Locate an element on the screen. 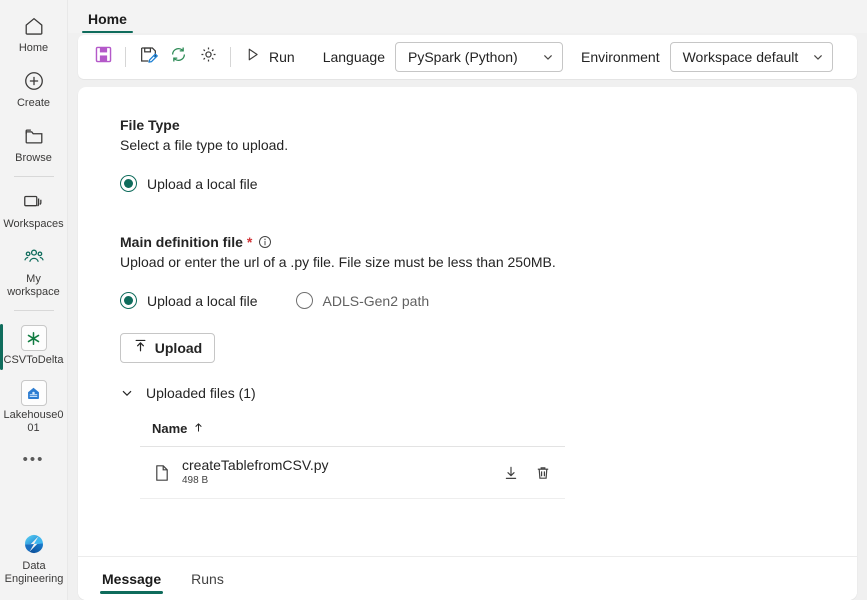 This screenshot has width=867, height=600. sidebar-item-home: Home is located at coordinates (34, 33).